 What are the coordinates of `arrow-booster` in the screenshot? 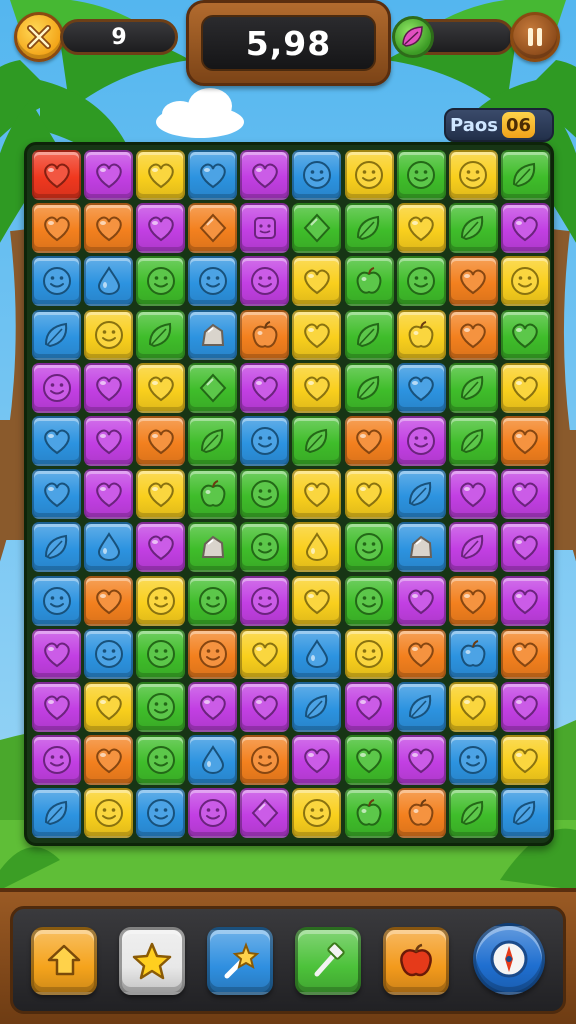 It's located at (64, 961).